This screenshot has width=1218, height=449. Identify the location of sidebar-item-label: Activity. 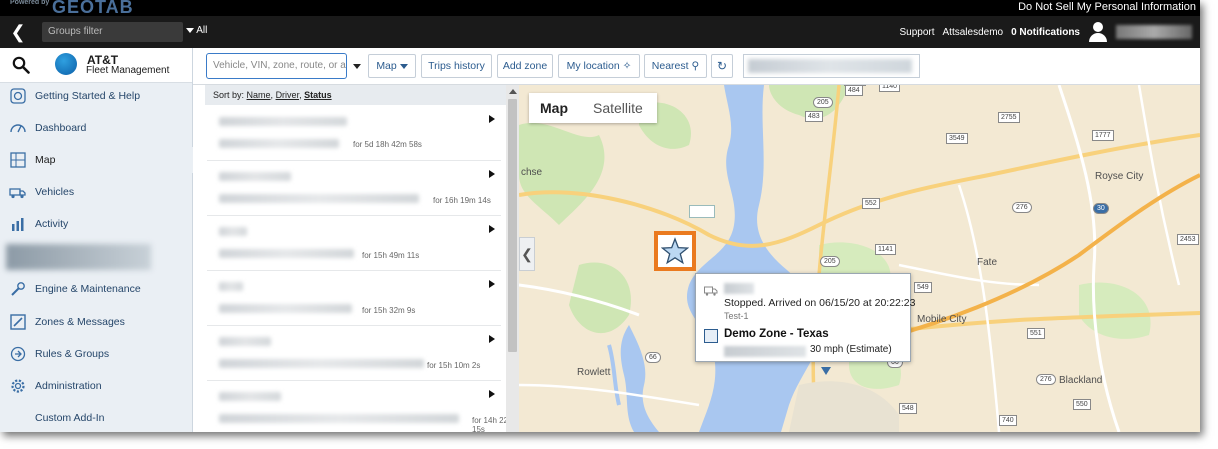
(52, 224).